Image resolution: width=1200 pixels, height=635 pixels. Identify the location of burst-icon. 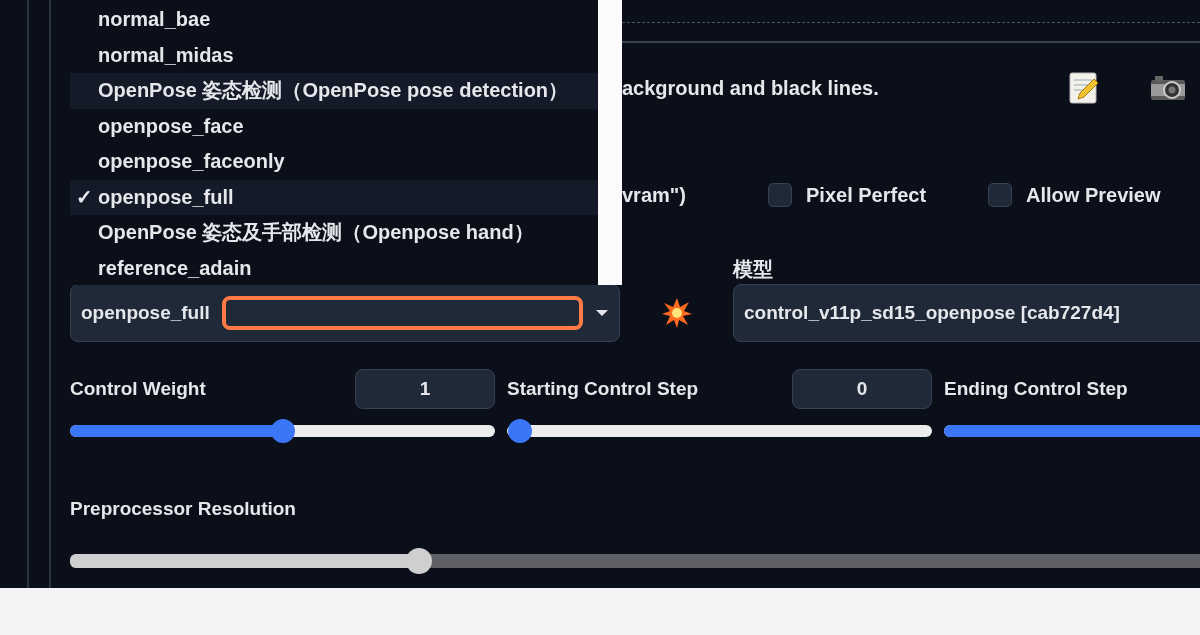
(676, 313).